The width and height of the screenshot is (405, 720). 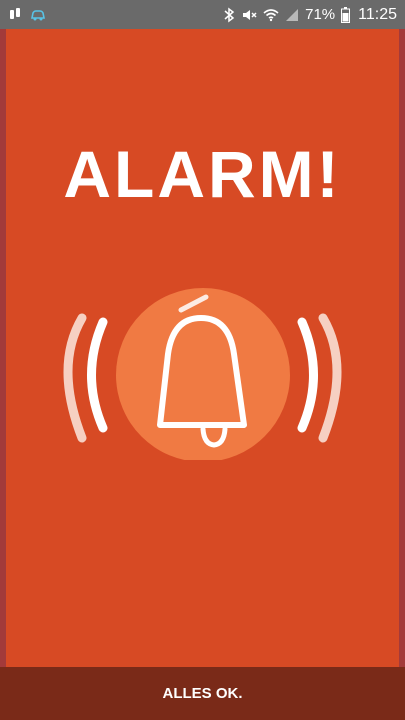 I want to click on battery-icon, so click(x=346, y=14).